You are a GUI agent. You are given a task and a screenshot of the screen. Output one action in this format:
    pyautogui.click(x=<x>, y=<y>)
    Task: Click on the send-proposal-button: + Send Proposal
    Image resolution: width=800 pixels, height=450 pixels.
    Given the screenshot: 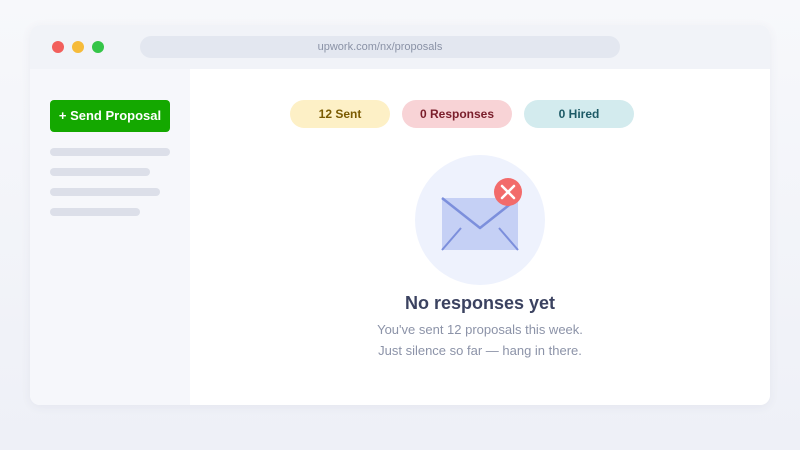 What is the action you would take?
    pyautogui.click(x=110, y=116)
    